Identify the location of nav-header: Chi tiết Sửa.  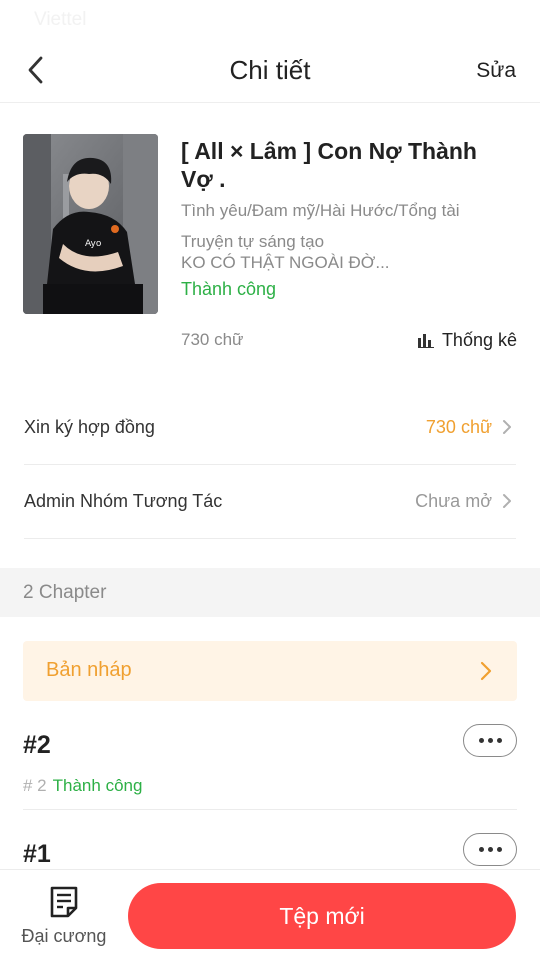
(270, 71).